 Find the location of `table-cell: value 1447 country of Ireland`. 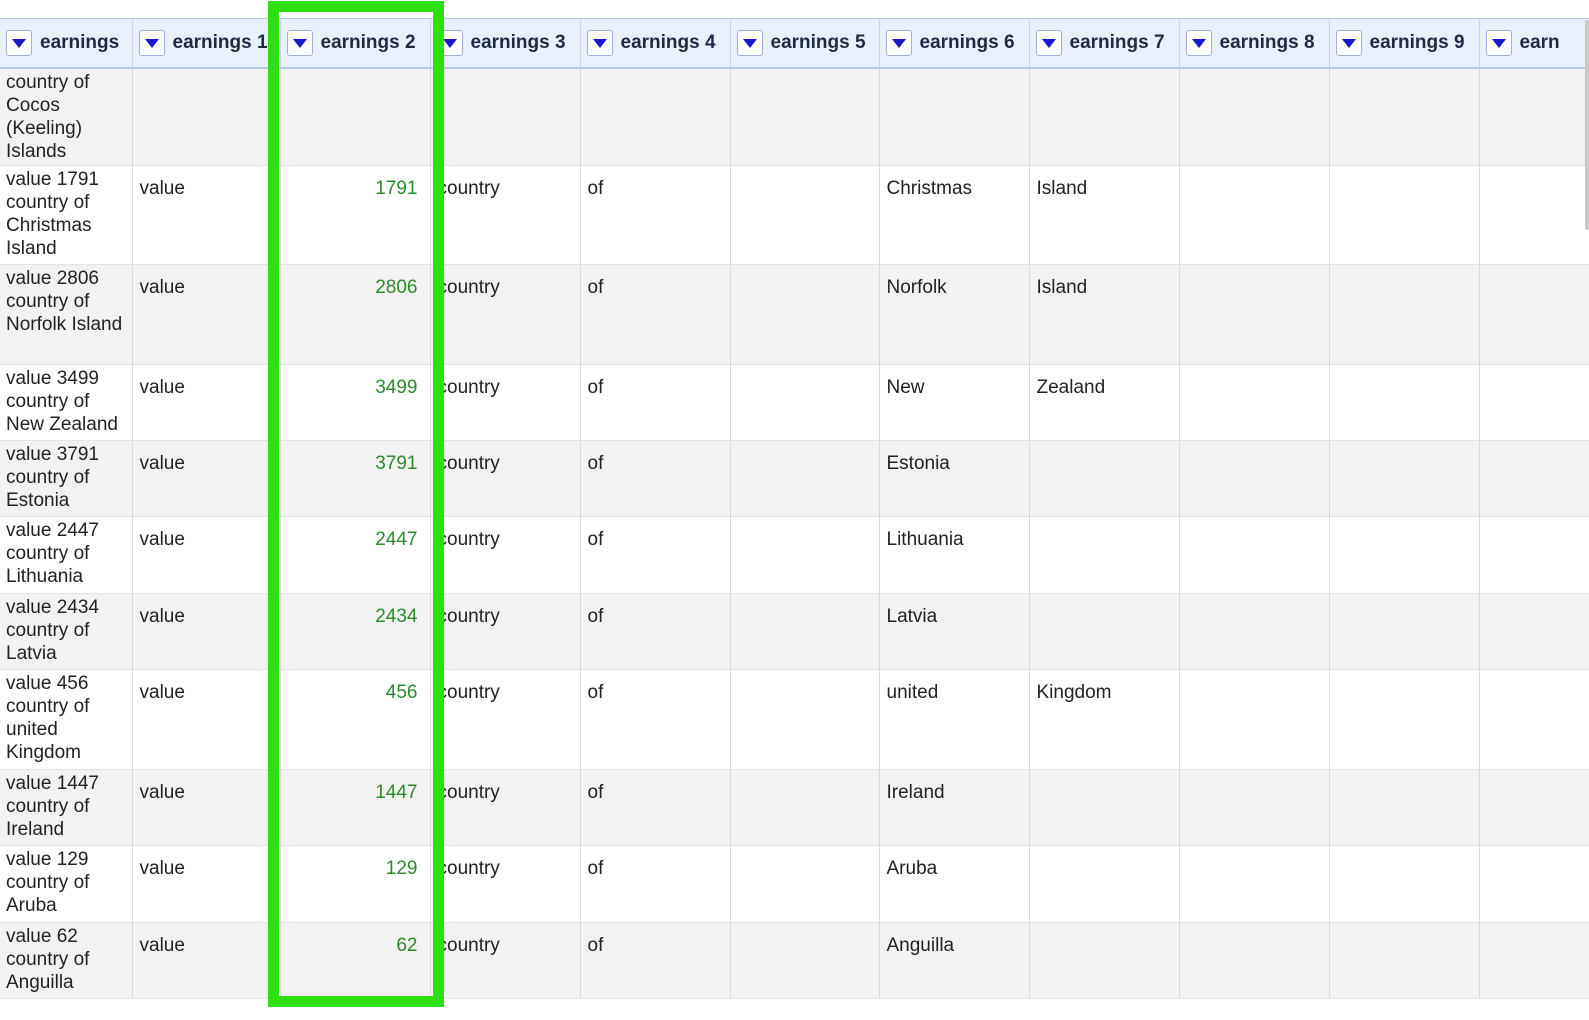

table-cell: value 1447 country of Ireland is located at coordinates (66, 807).